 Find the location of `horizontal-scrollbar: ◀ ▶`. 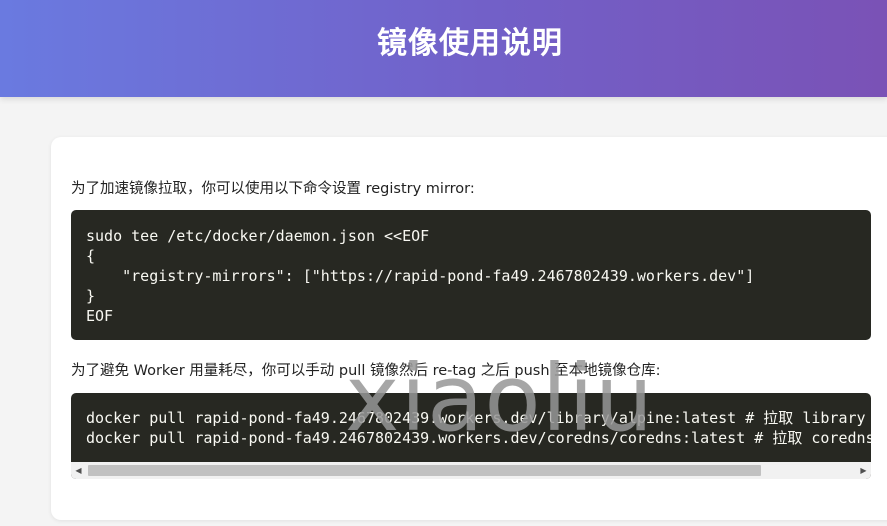

horizontal-scrollbar: ◀ ▶ is located at coordinates (471, 470).